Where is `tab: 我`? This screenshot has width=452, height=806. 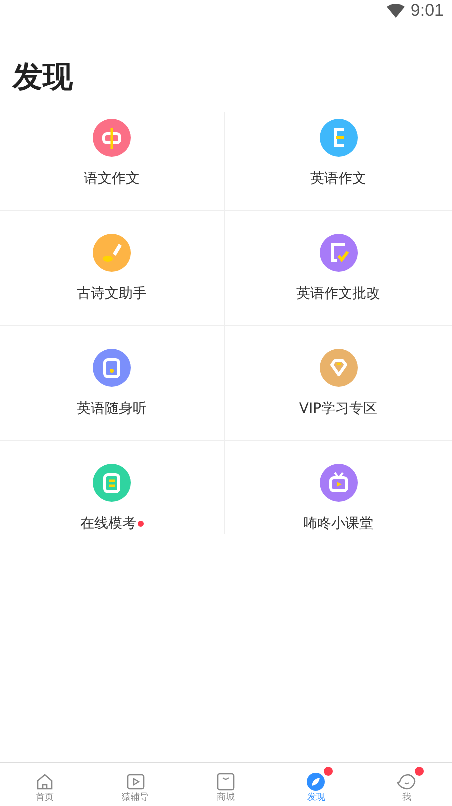 tab: 我 is located at coordinates (407, 784).